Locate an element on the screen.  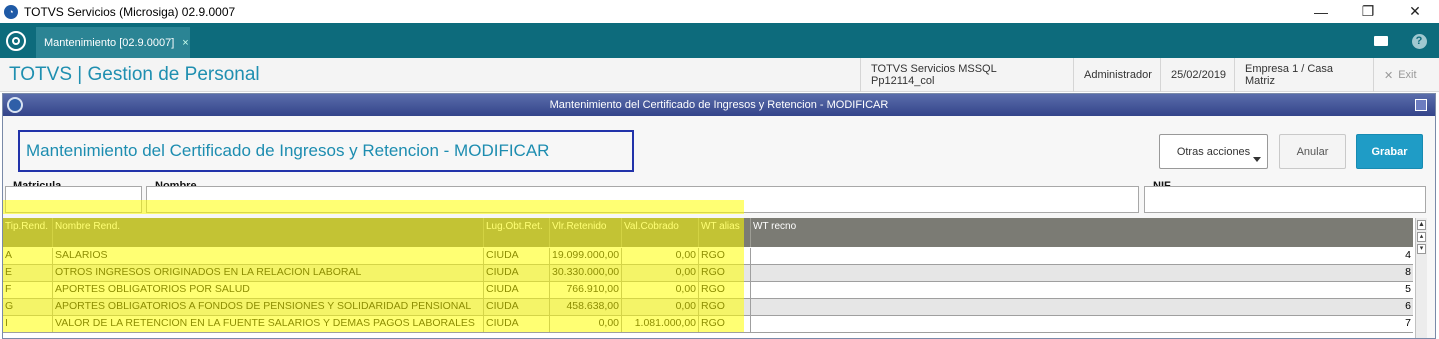
grid-scrollbar: ▲ ▴ ▾ is located at coordinates (1421, 278).